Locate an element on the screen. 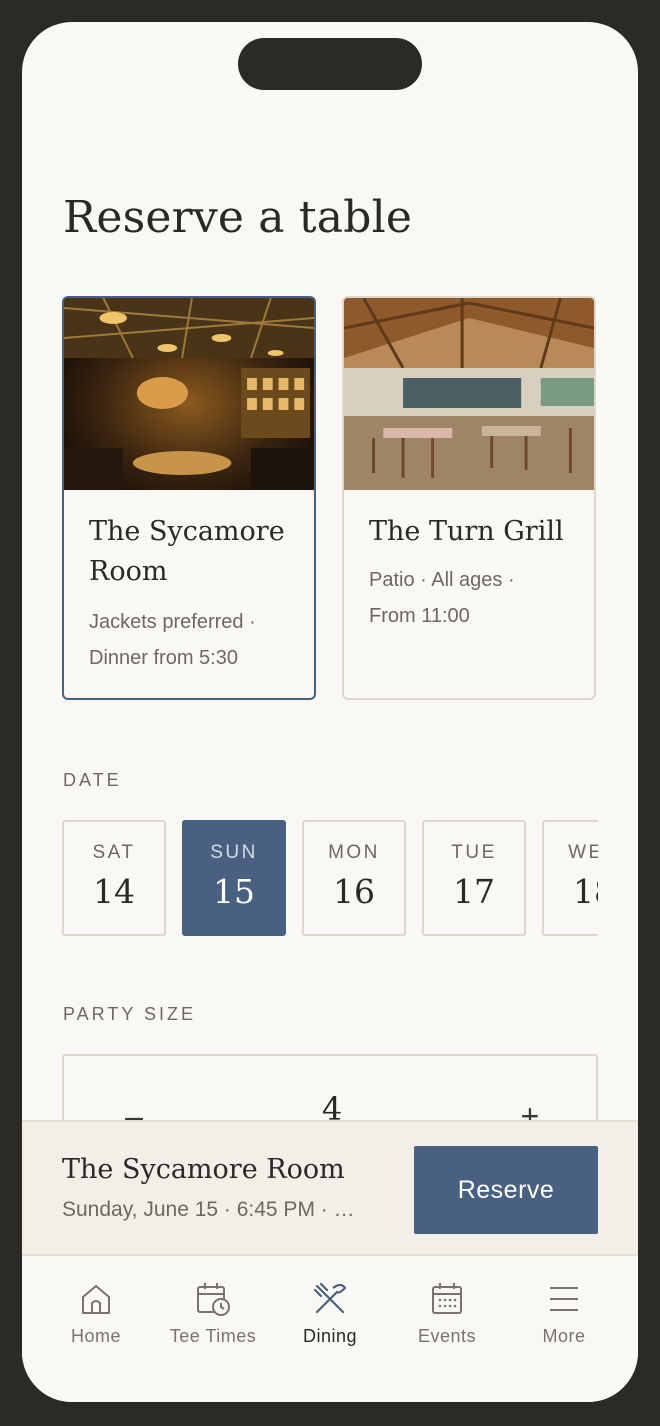 Image resolution: width=660 pixels, height=1426 pixels. venue-name: The Sycamore Room is located at coordinates (187, 551).